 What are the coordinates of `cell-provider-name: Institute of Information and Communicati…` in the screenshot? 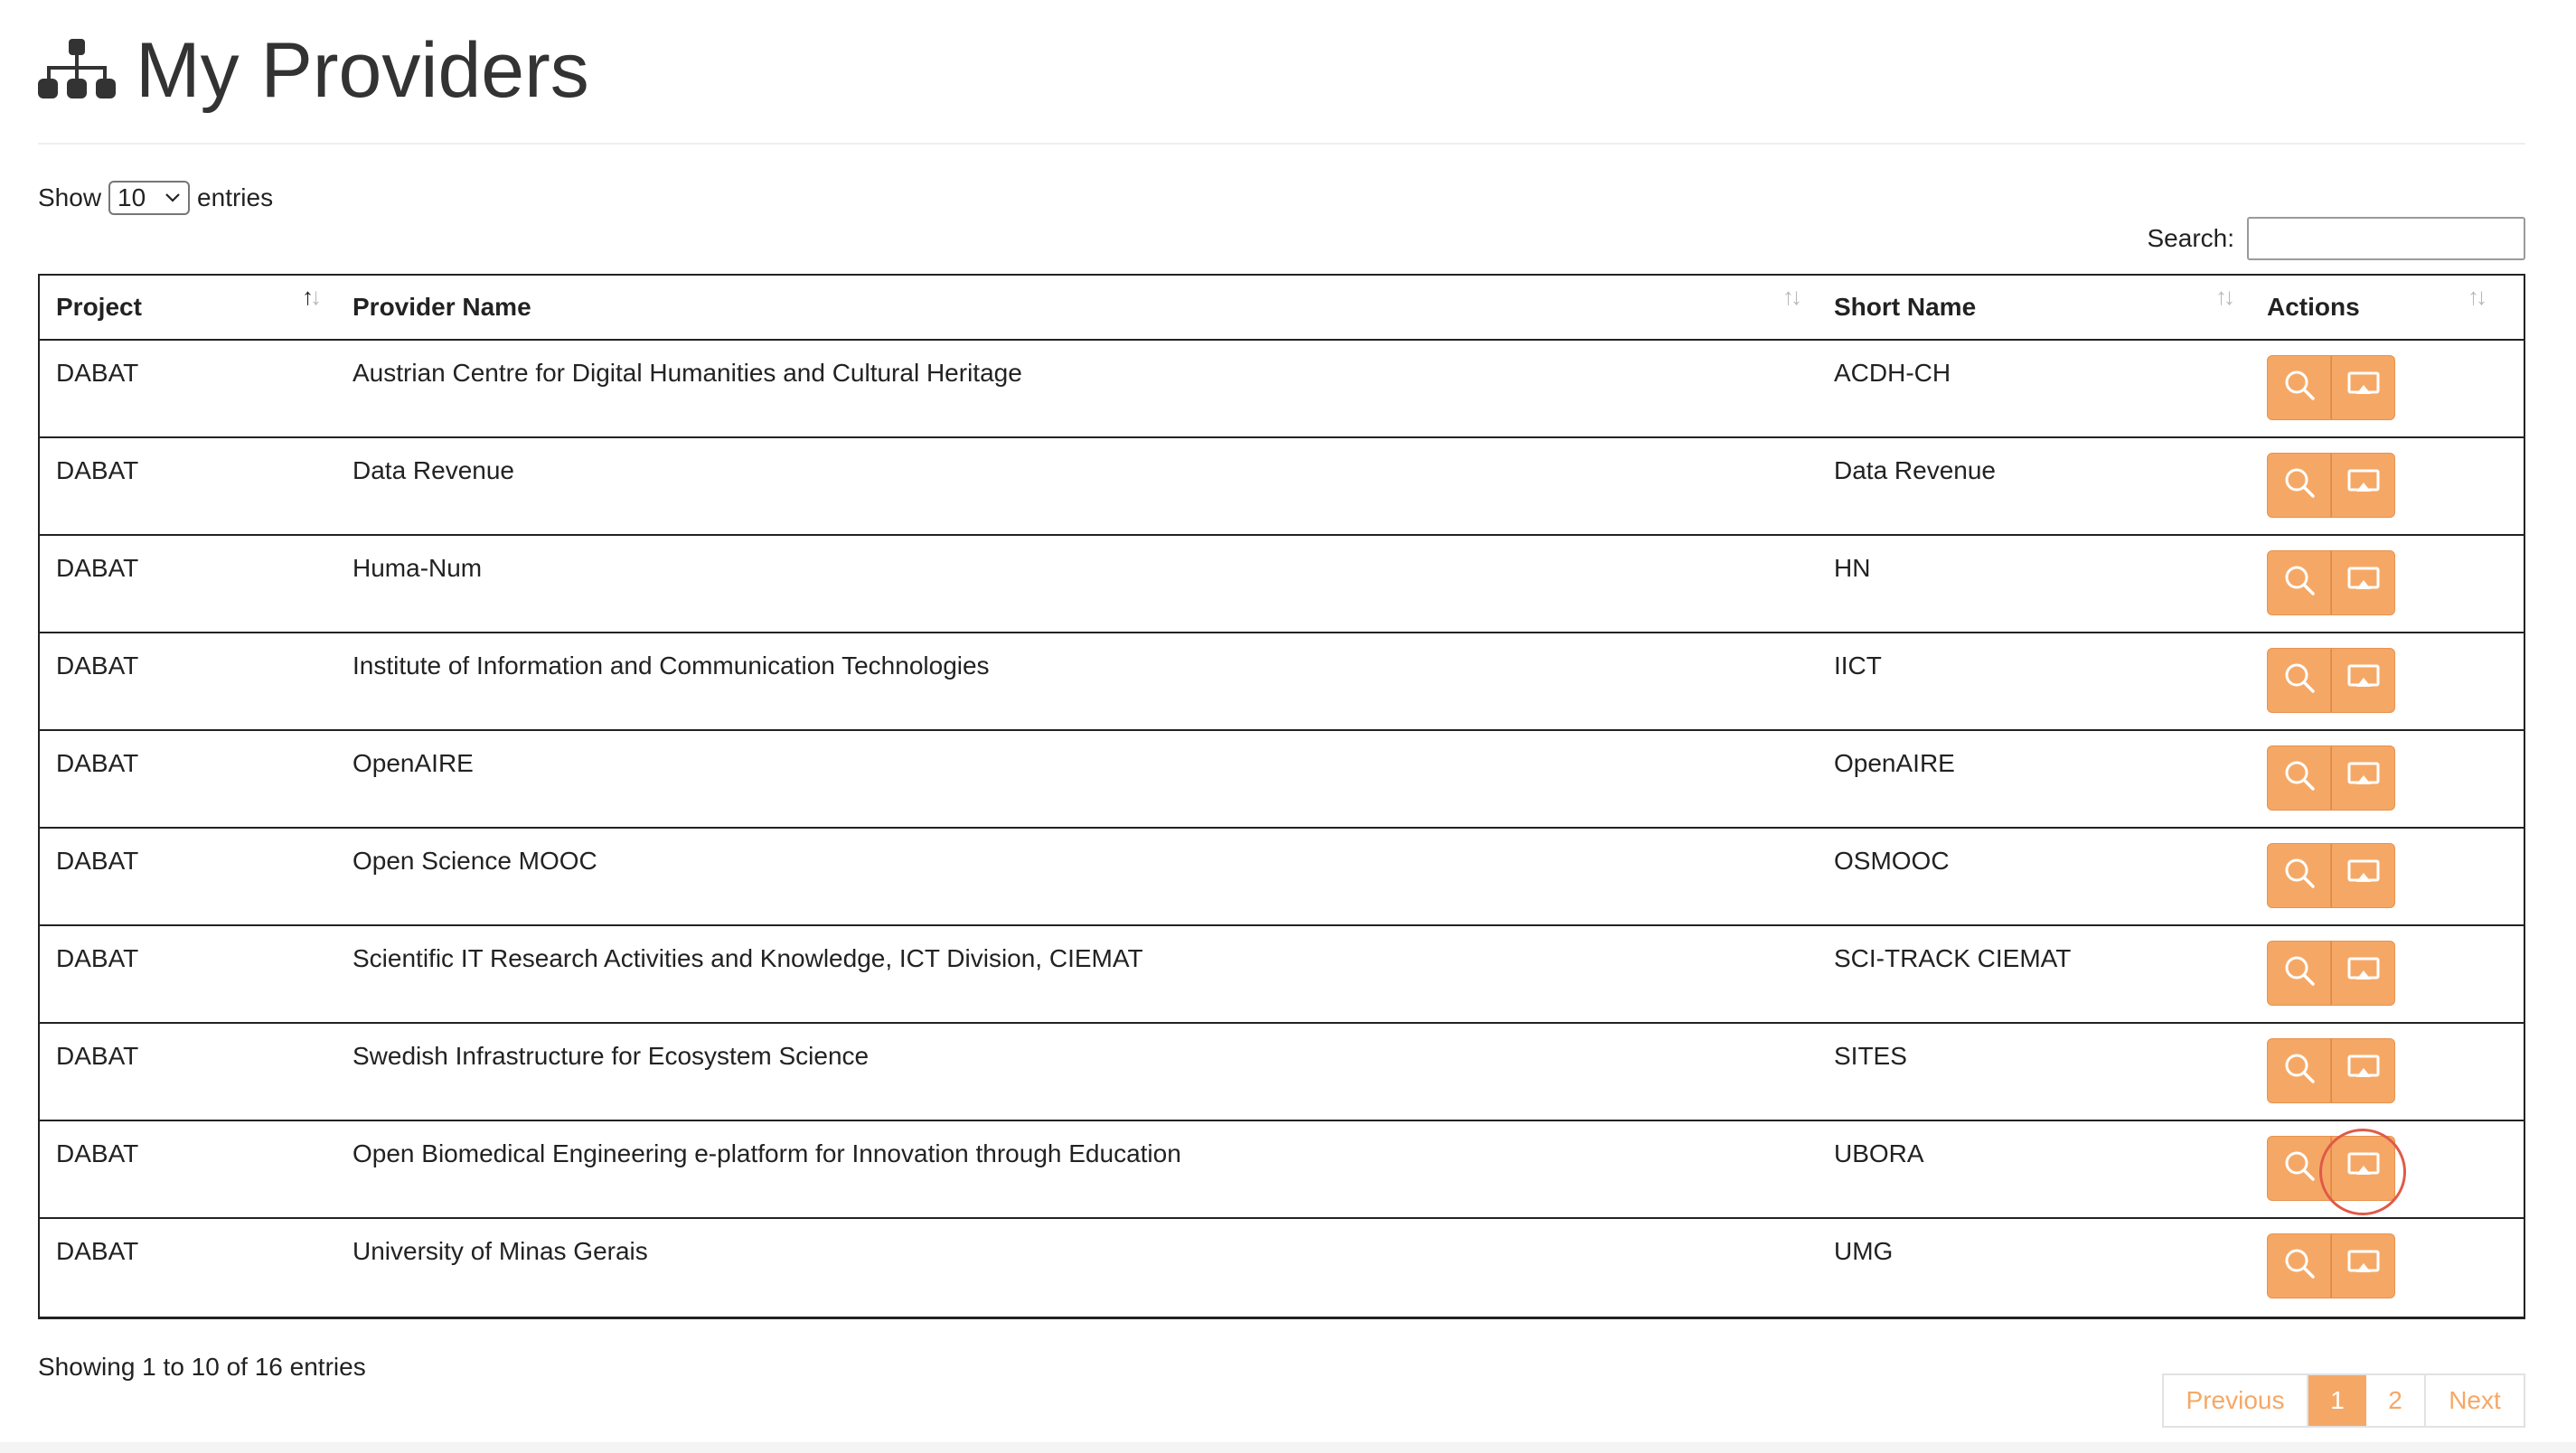 It's located at (672, 666).